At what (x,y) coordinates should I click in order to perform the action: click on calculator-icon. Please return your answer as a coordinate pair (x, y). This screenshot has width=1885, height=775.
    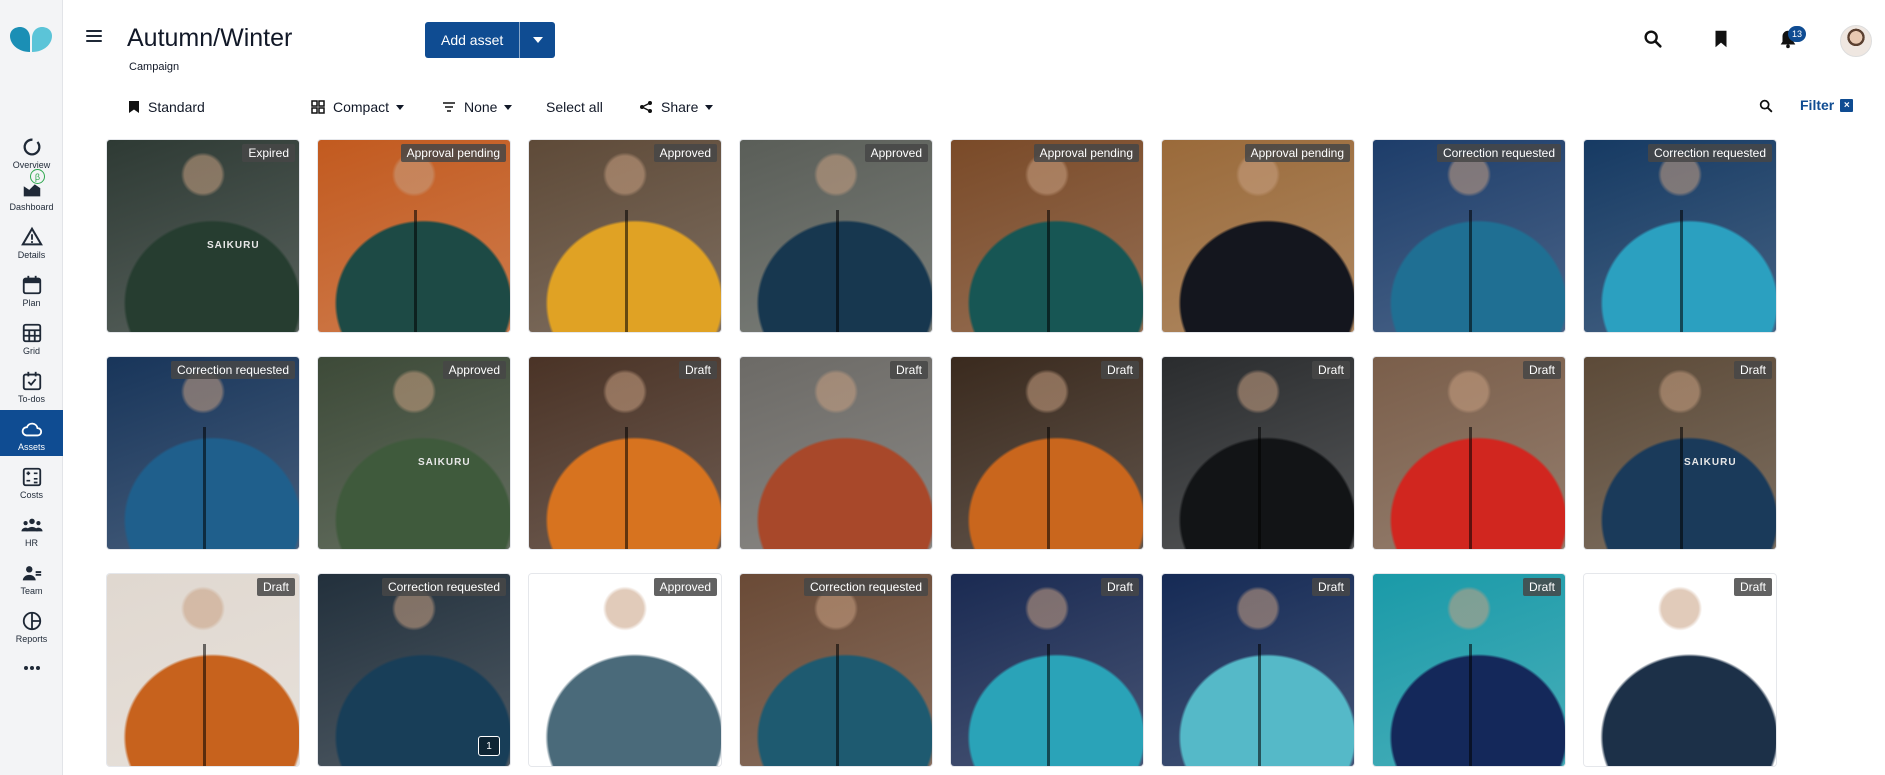
    Looking at the image, I should click on (31, 477).